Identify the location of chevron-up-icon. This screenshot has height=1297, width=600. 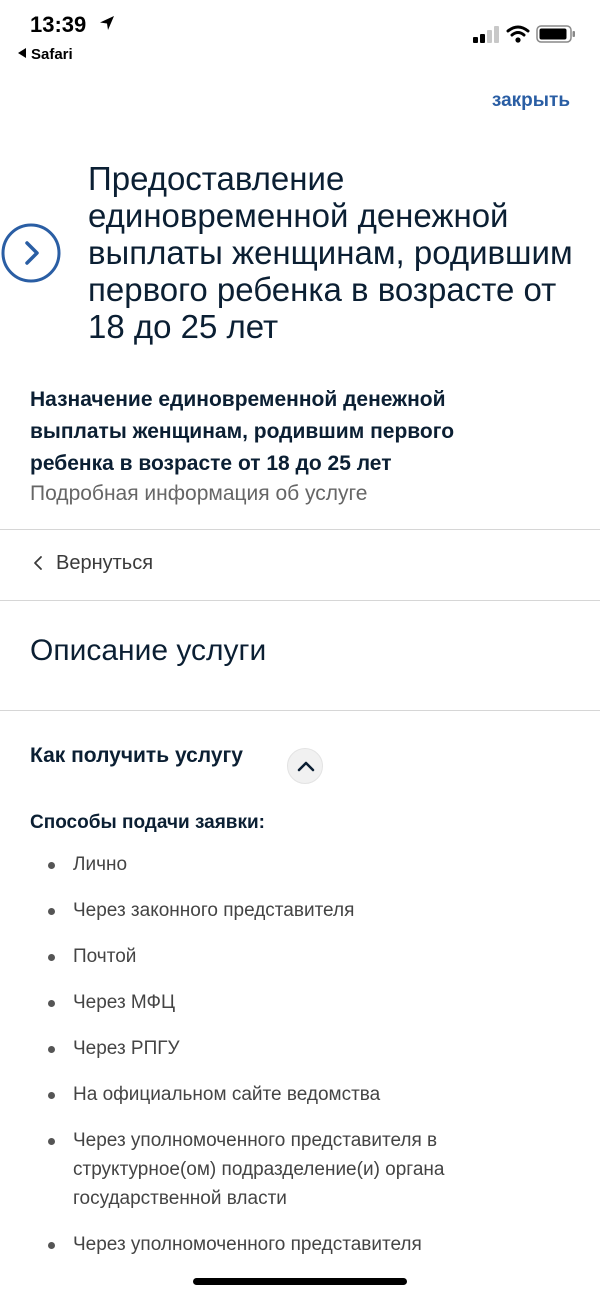
(306, 766).